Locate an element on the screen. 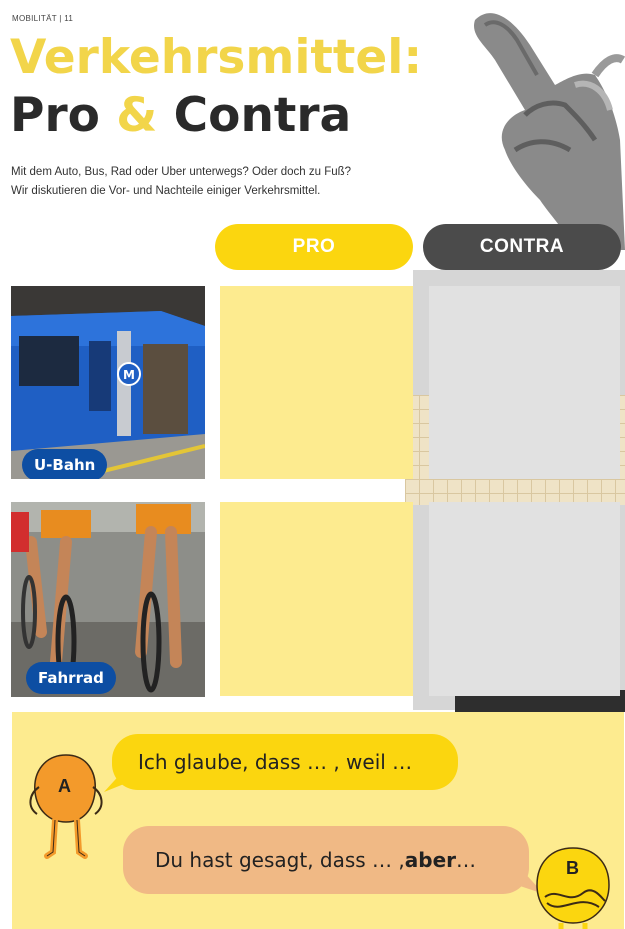 The image size is (625, 929). contra-cell-fahrrad is located at coordinates (524, 599).